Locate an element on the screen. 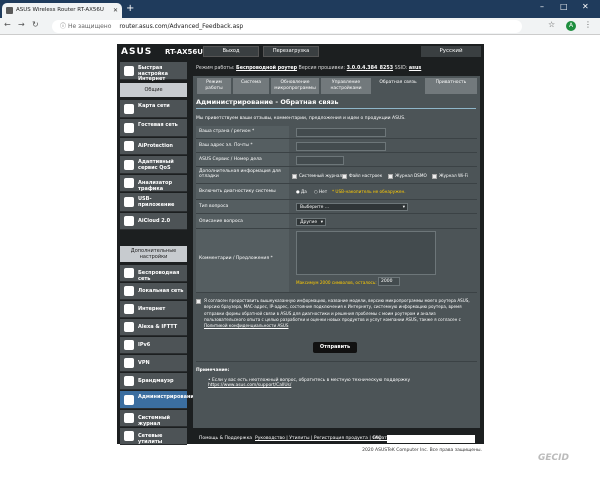  usb-app-icon is located at coordinates (129, 202).